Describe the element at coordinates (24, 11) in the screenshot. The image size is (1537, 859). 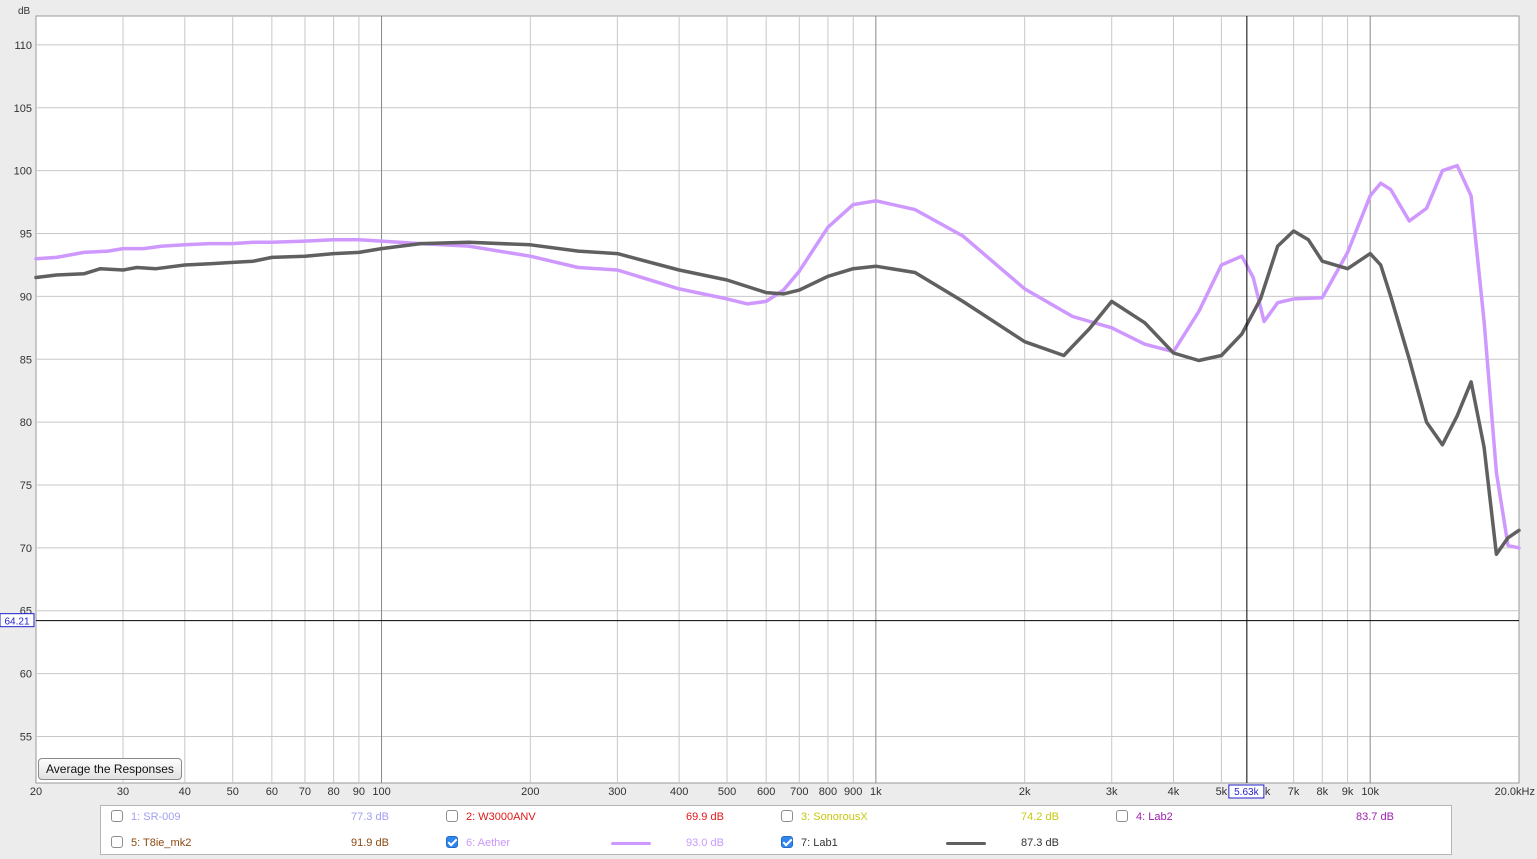
I see `y-axis-label: dB` at that location.